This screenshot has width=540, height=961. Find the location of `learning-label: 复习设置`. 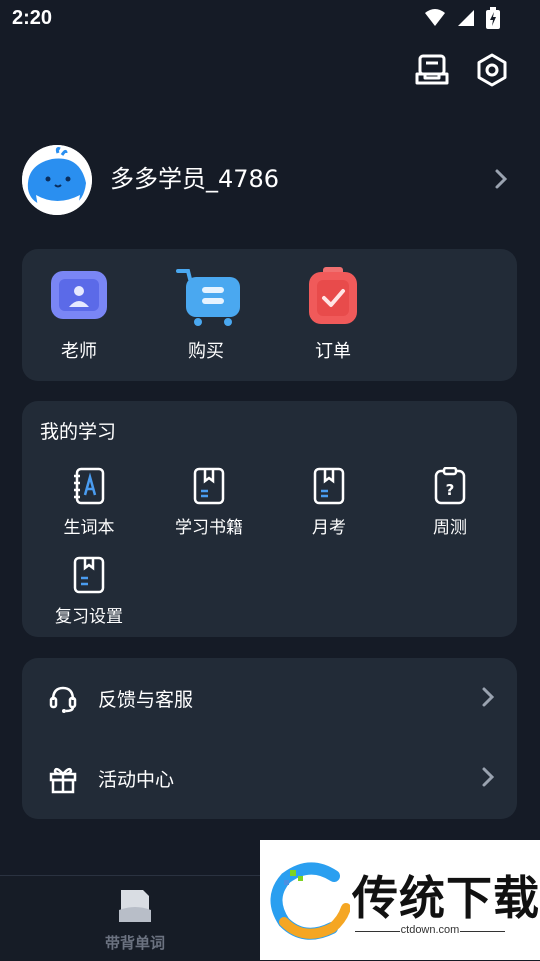

learning-label: 复习设置 is located at coordinates (89, 617).